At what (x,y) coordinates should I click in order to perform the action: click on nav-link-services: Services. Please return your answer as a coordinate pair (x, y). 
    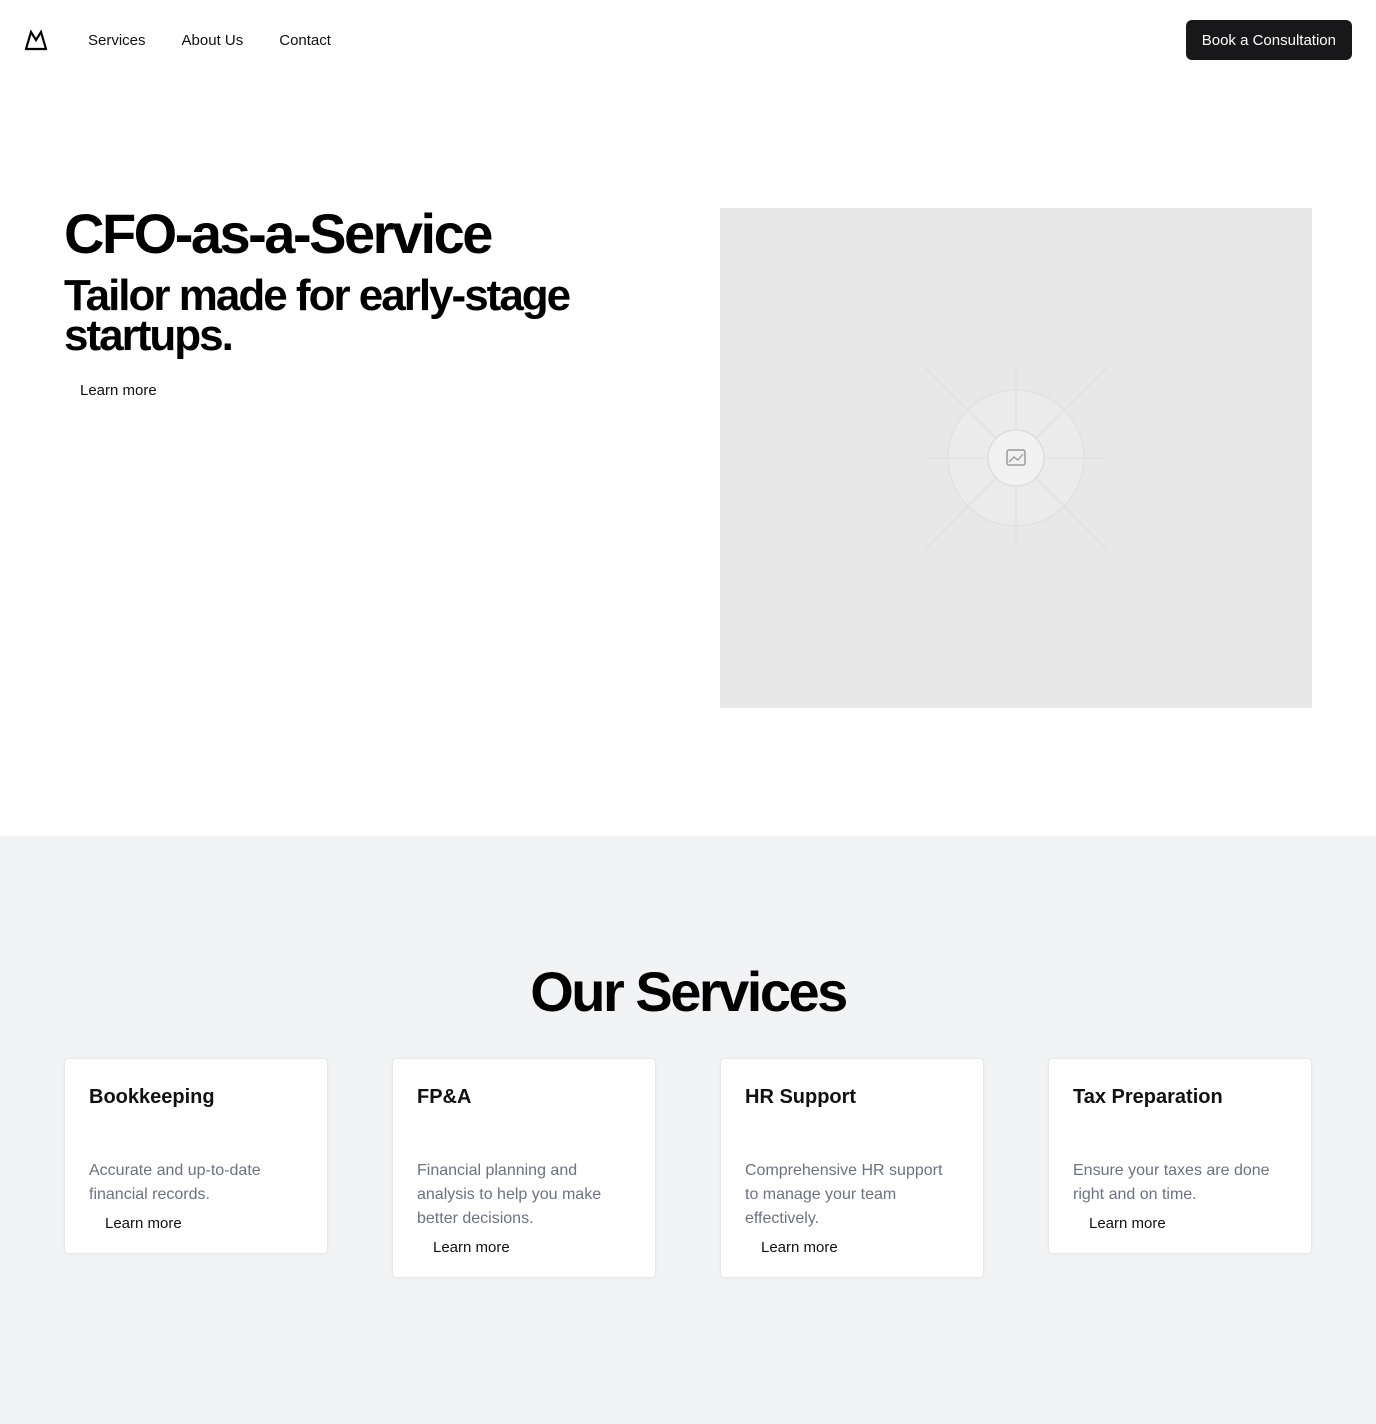
    Looking at the image, I should click on (117, 40).